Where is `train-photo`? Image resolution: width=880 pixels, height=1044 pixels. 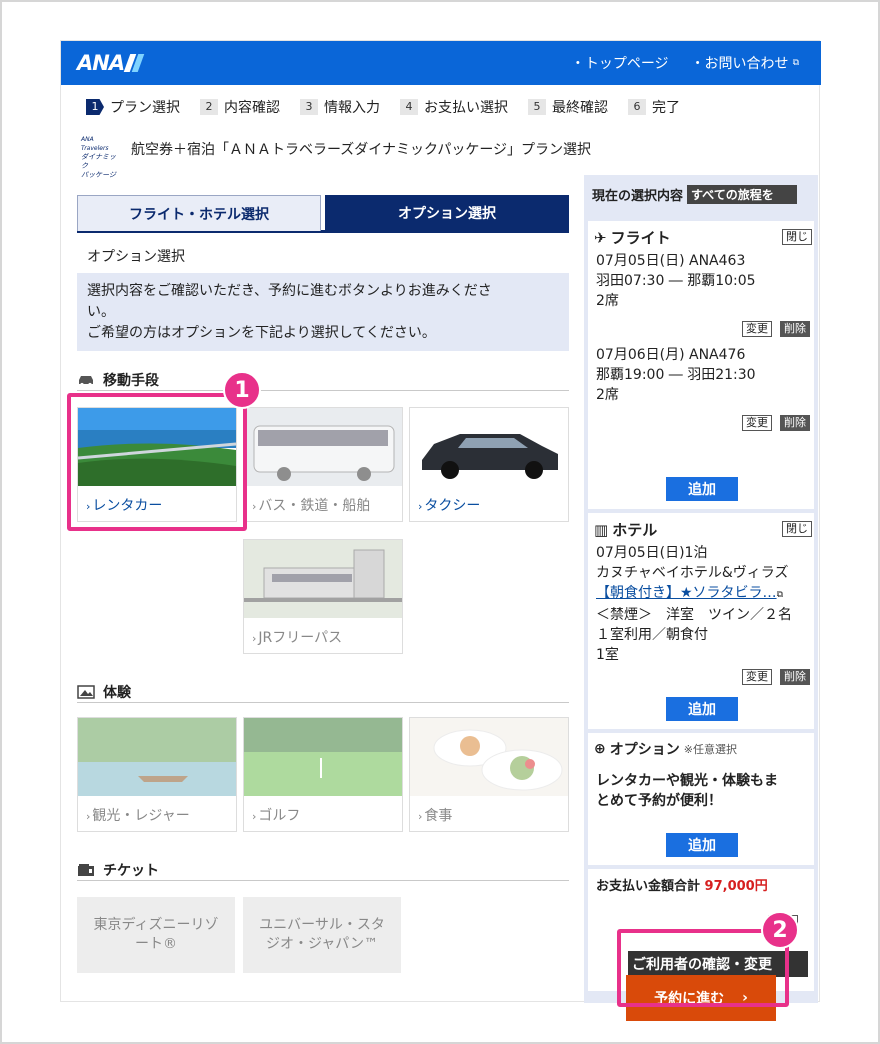 train-photo is located at coordinates (323, 579).